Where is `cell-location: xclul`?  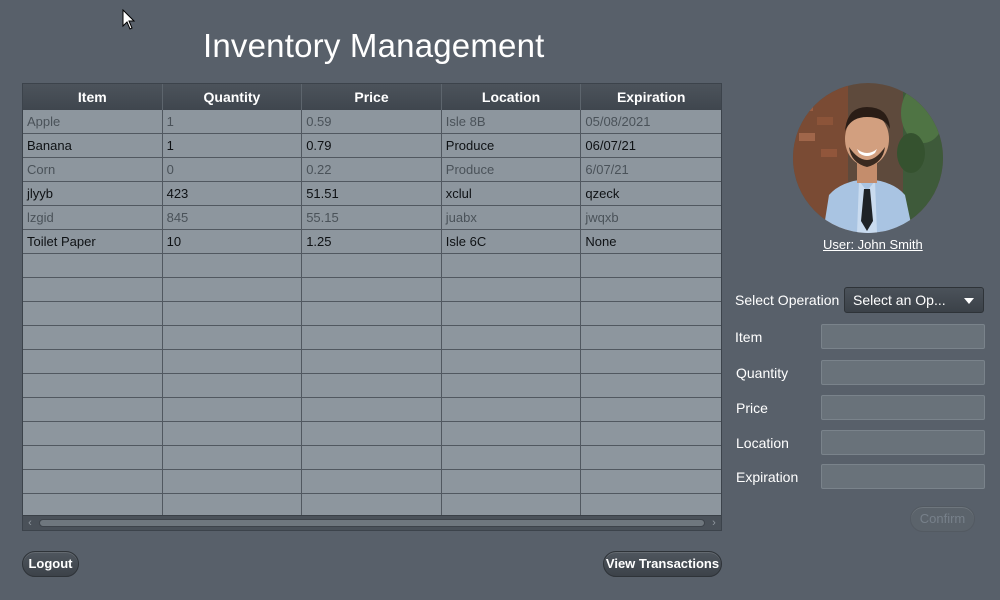
cell-location: xclul is located at coordinates (512, 193).